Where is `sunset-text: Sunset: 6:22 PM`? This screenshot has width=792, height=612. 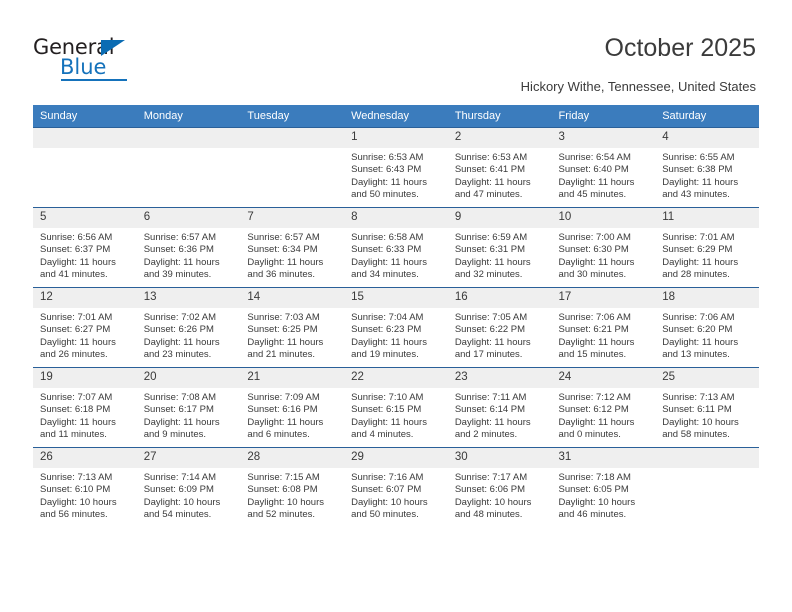 sunset-text: Sunset: 6:22 PM is located at coordinates (490, 330).